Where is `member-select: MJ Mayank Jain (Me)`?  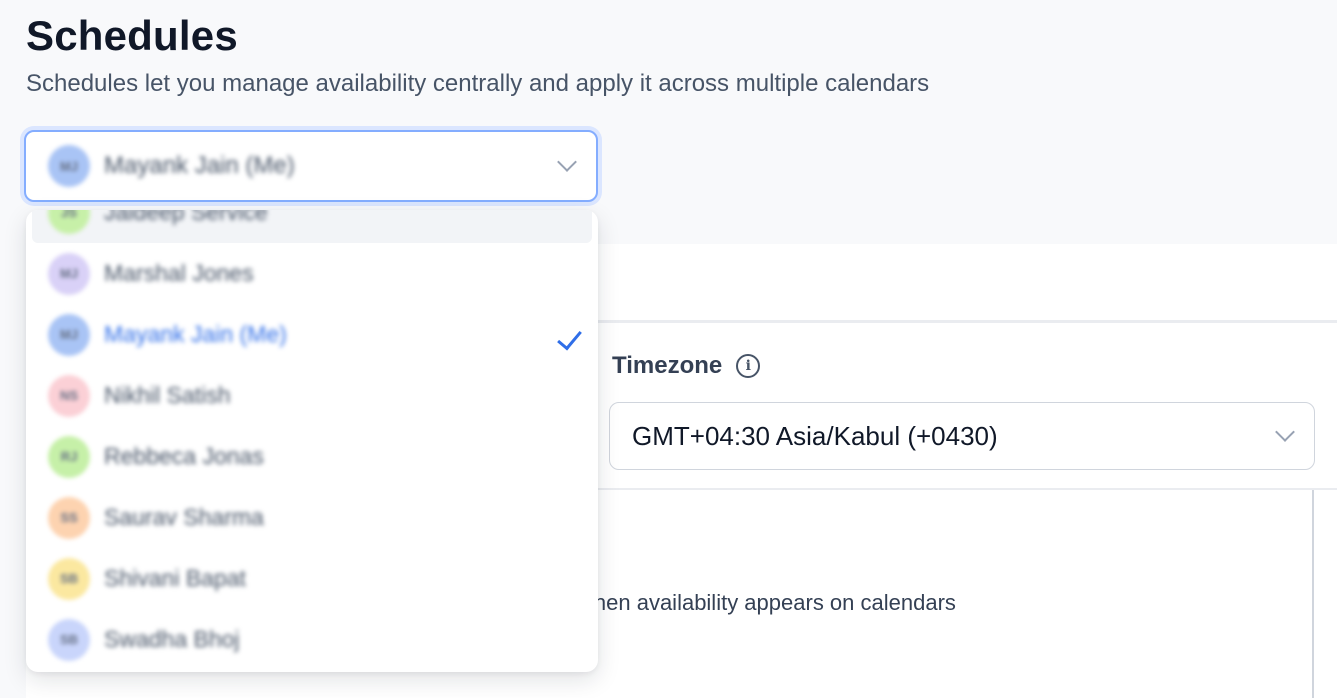 member-select: MJ Mayank Jain (Me) is located at coordinates (311, 166).